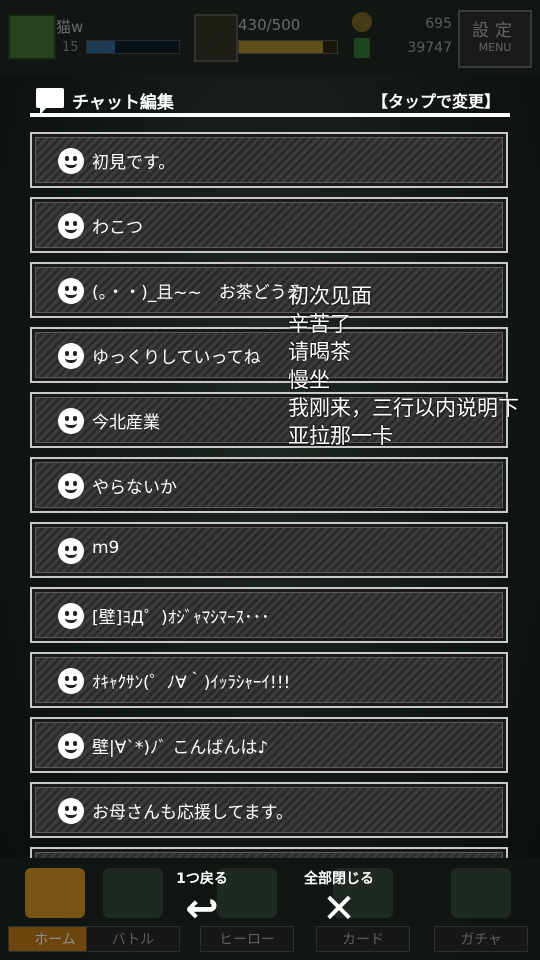 The image size is (540, 960). Describe the element at coordinates (192, 813) in the screenshot. I see `chat-phrase-text: お母さんも応援してます。` at that location.